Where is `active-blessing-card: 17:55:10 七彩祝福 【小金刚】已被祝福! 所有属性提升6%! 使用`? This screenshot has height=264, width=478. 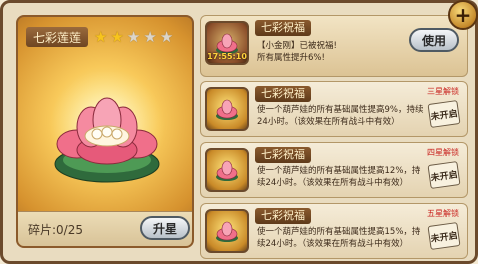 active-blessing-card: 17:55:10 七彩祝福 【小金刚】已被祝福! 所有属性提升6%! 使用 is located at coordinates (334, 46).